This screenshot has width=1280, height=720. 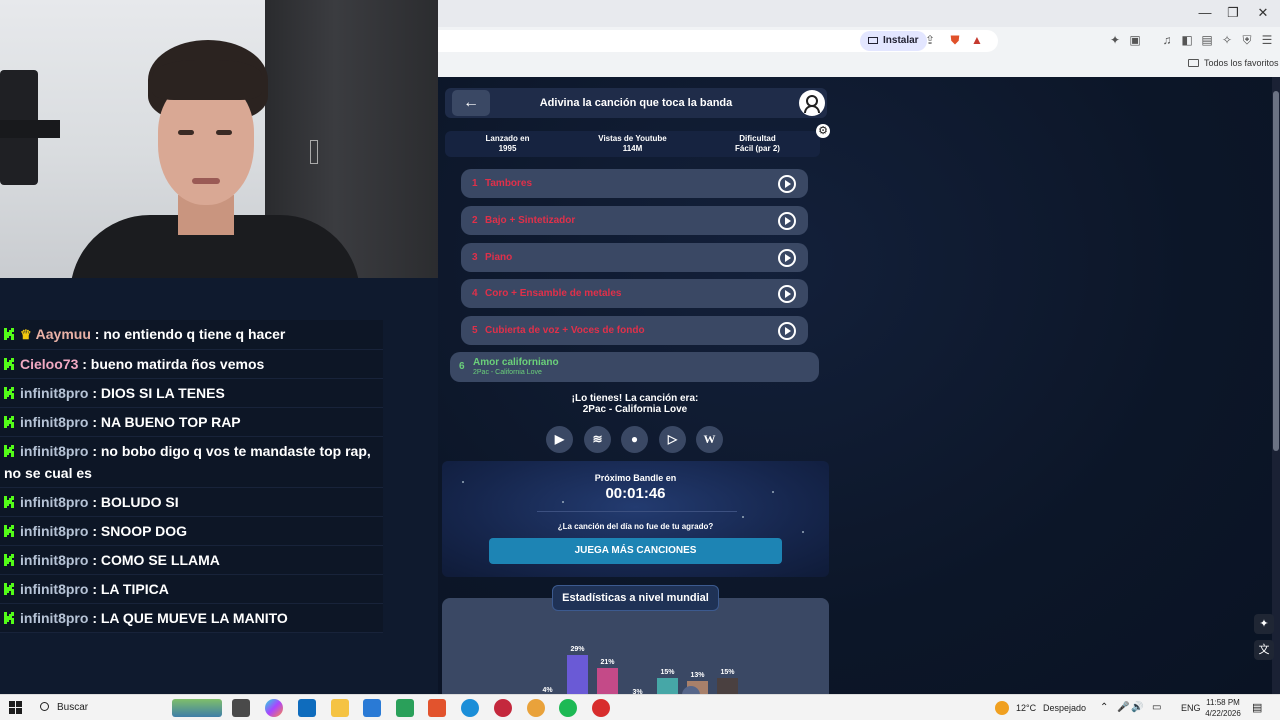 I want to click on brave-browser-icon, so click(x=437, y=708).